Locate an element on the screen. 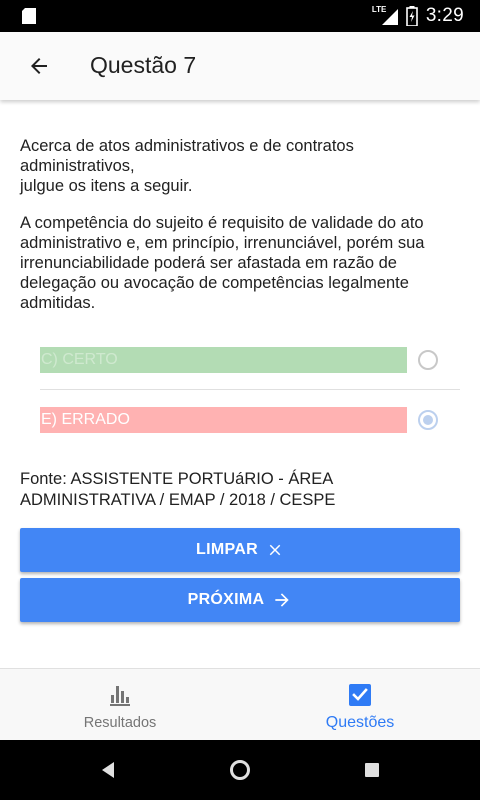 Image resolution: width=480 pixels, height=800 pixels. bar-chart-icon is located at coordinates (120, 696).